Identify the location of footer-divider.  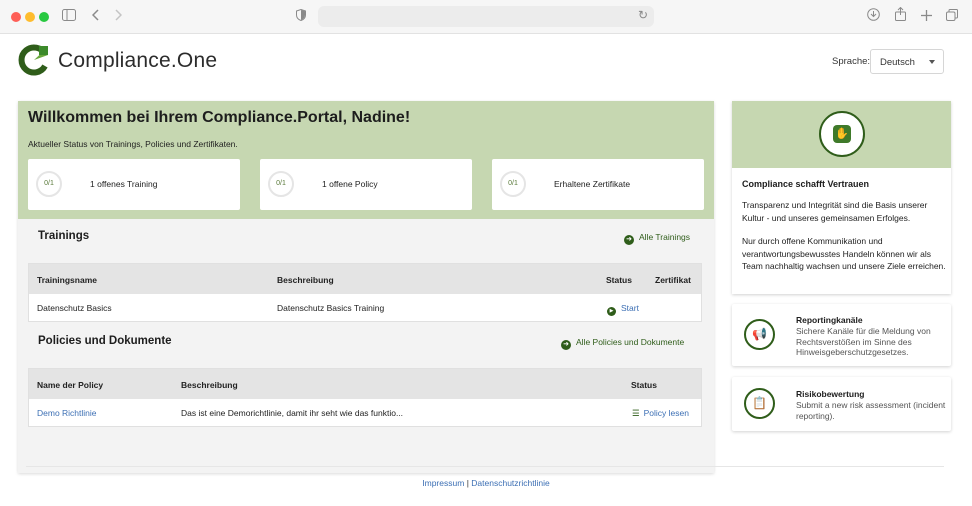
(485, 466).